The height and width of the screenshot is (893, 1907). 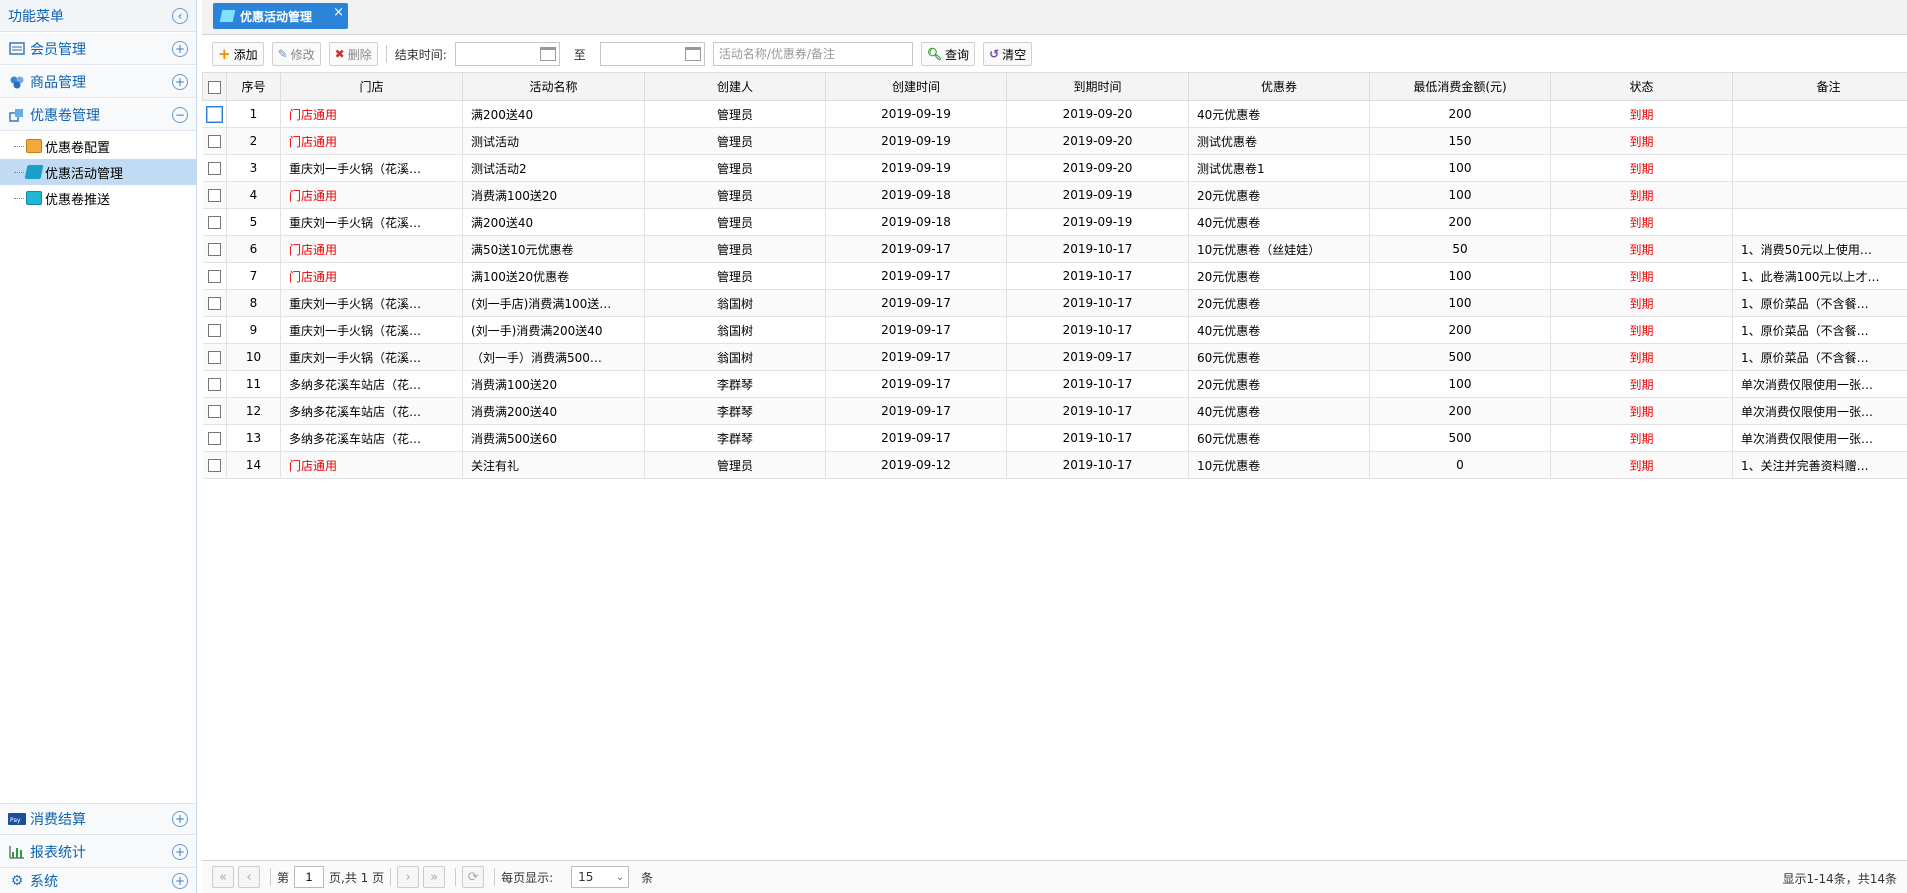 I want to click on tree-item-activity-manage: 优惠活动管理, so click(x=98, y=172).